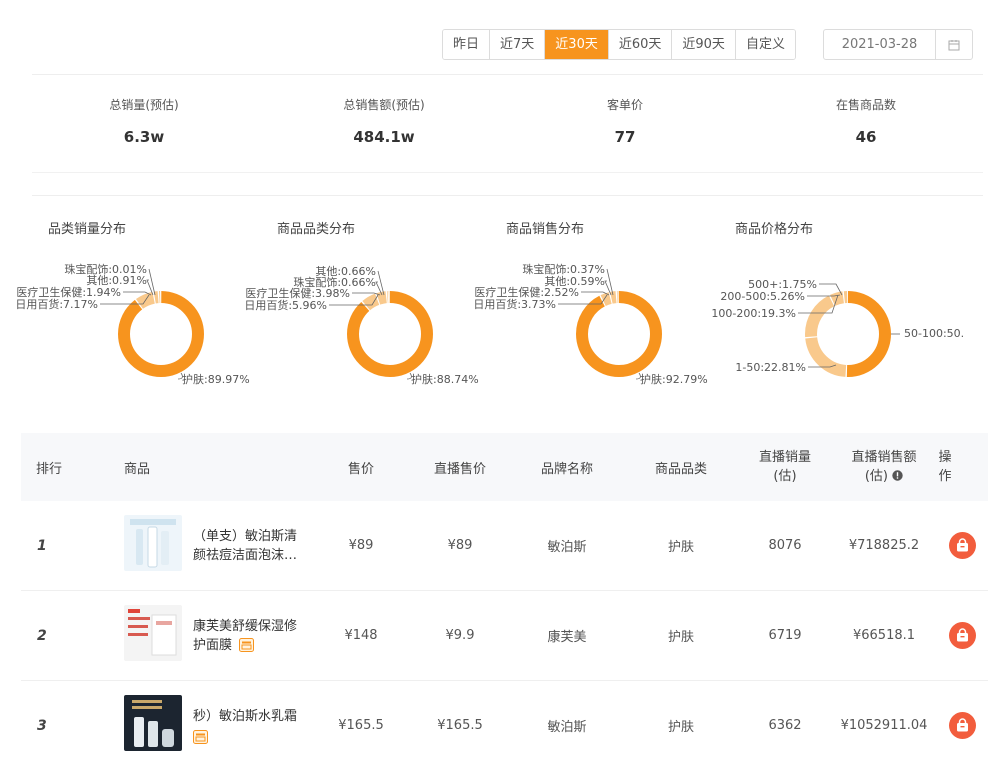 This screenshot has height=768, width=1008. What do you see at coordinates (674, 379) in the screenshot?
I see `slice-label: 护肤:92.79%` at bounding box center [674, 379].